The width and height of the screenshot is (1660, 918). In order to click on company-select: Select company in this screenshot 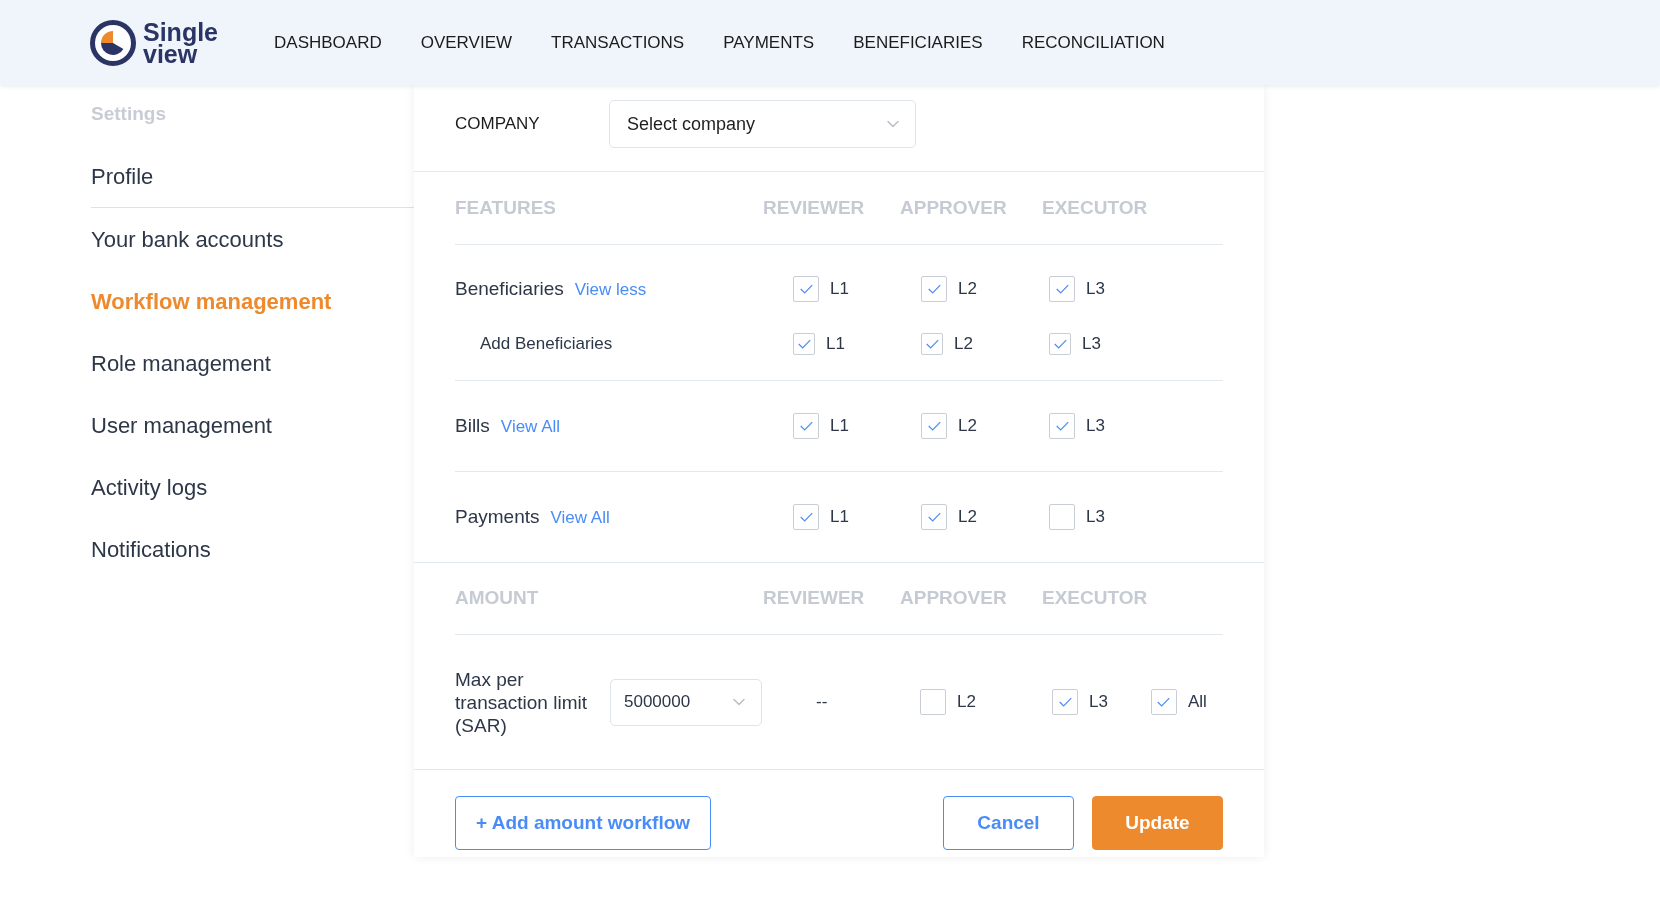, I will do `click(762, 124)`.